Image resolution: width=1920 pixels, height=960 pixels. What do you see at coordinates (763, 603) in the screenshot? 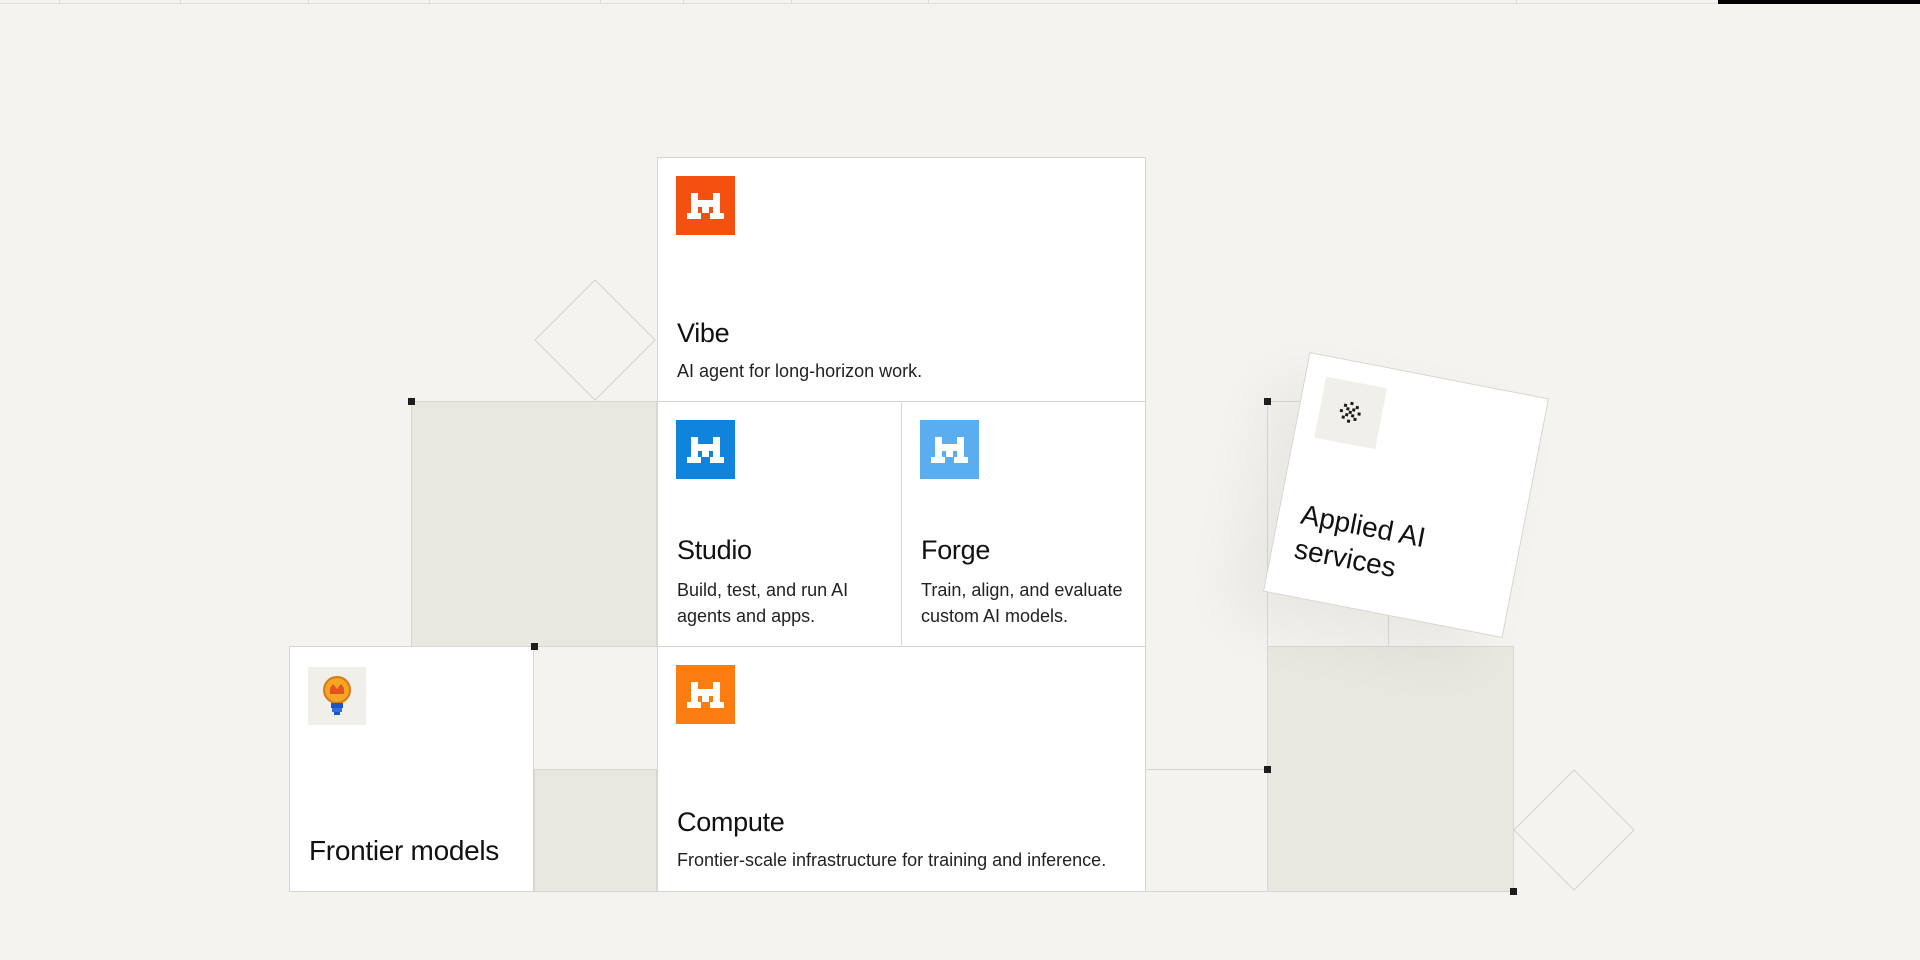
I see `studio-description: Build, test, and run AI agents and apps.` at bounding box center [763, 603].